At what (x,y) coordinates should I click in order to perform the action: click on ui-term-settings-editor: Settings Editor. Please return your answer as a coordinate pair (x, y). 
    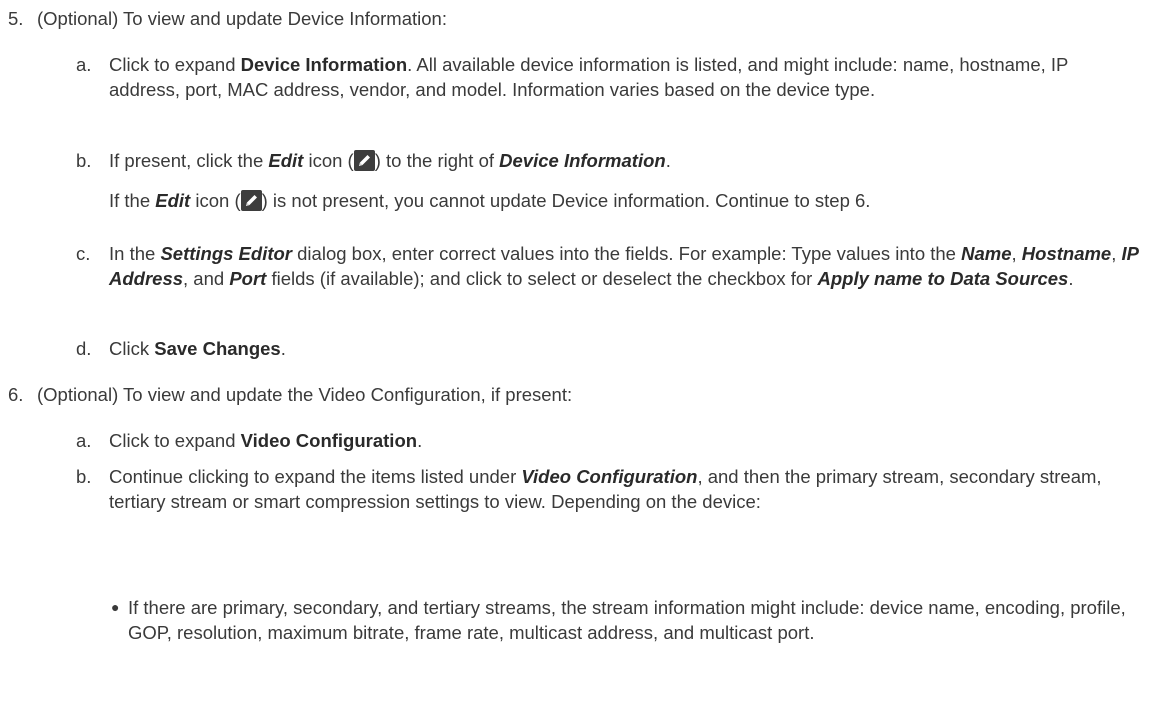
    Looking at the image, I should click on (226, 253).